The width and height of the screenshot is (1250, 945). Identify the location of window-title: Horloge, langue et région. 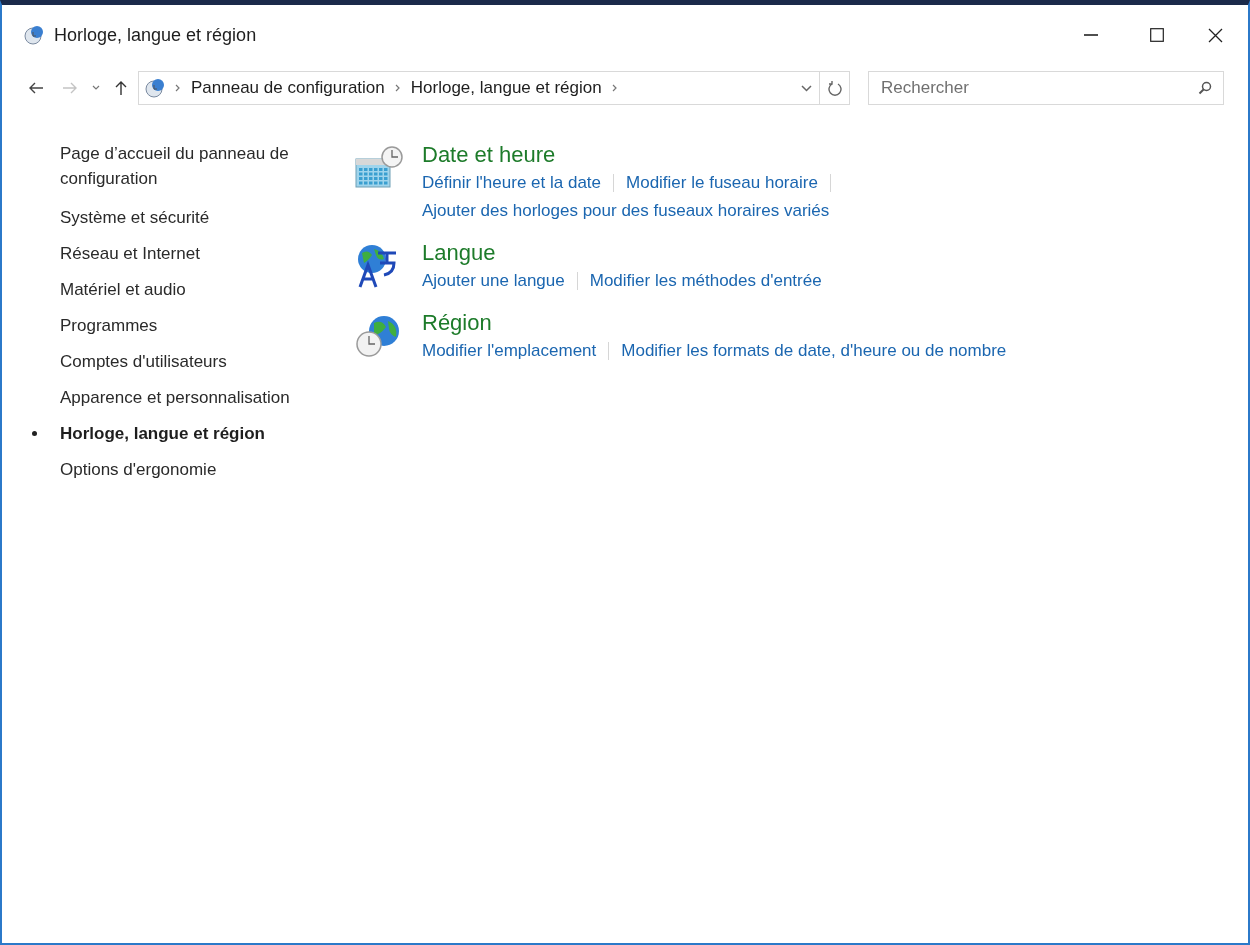
(155, 35).